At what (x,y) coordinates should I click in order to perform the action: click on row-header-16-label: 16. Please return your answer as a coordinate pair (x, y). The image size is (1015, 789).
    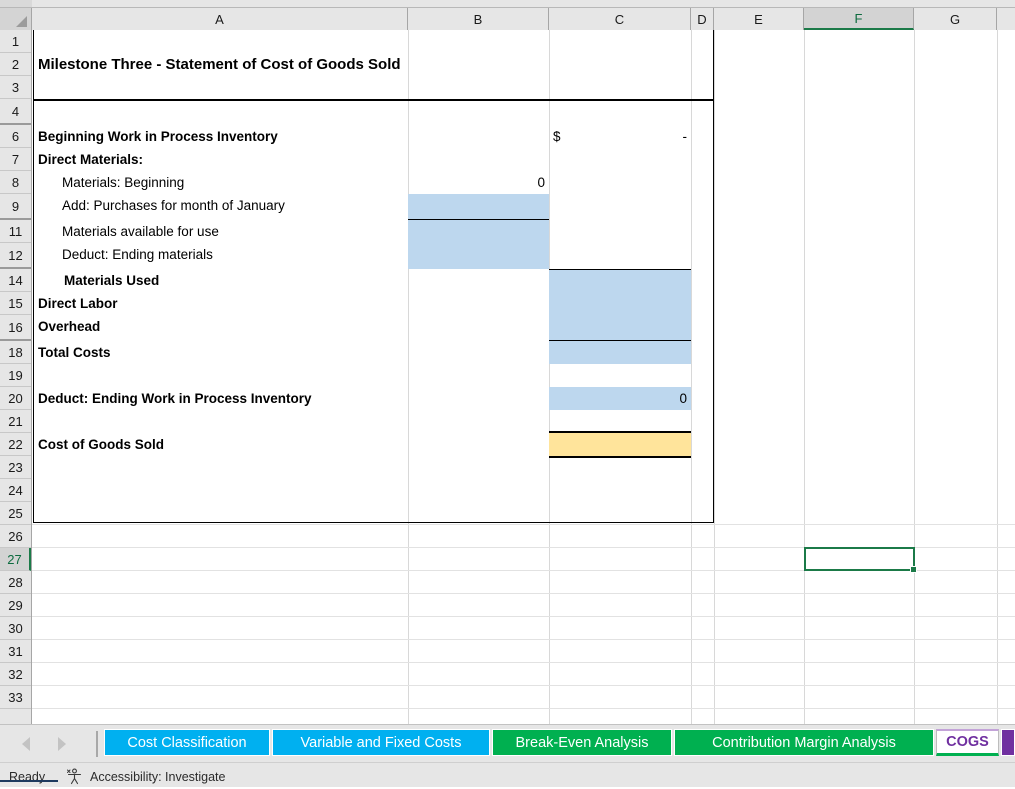
    Looking at the image, I should click on (15, 327).